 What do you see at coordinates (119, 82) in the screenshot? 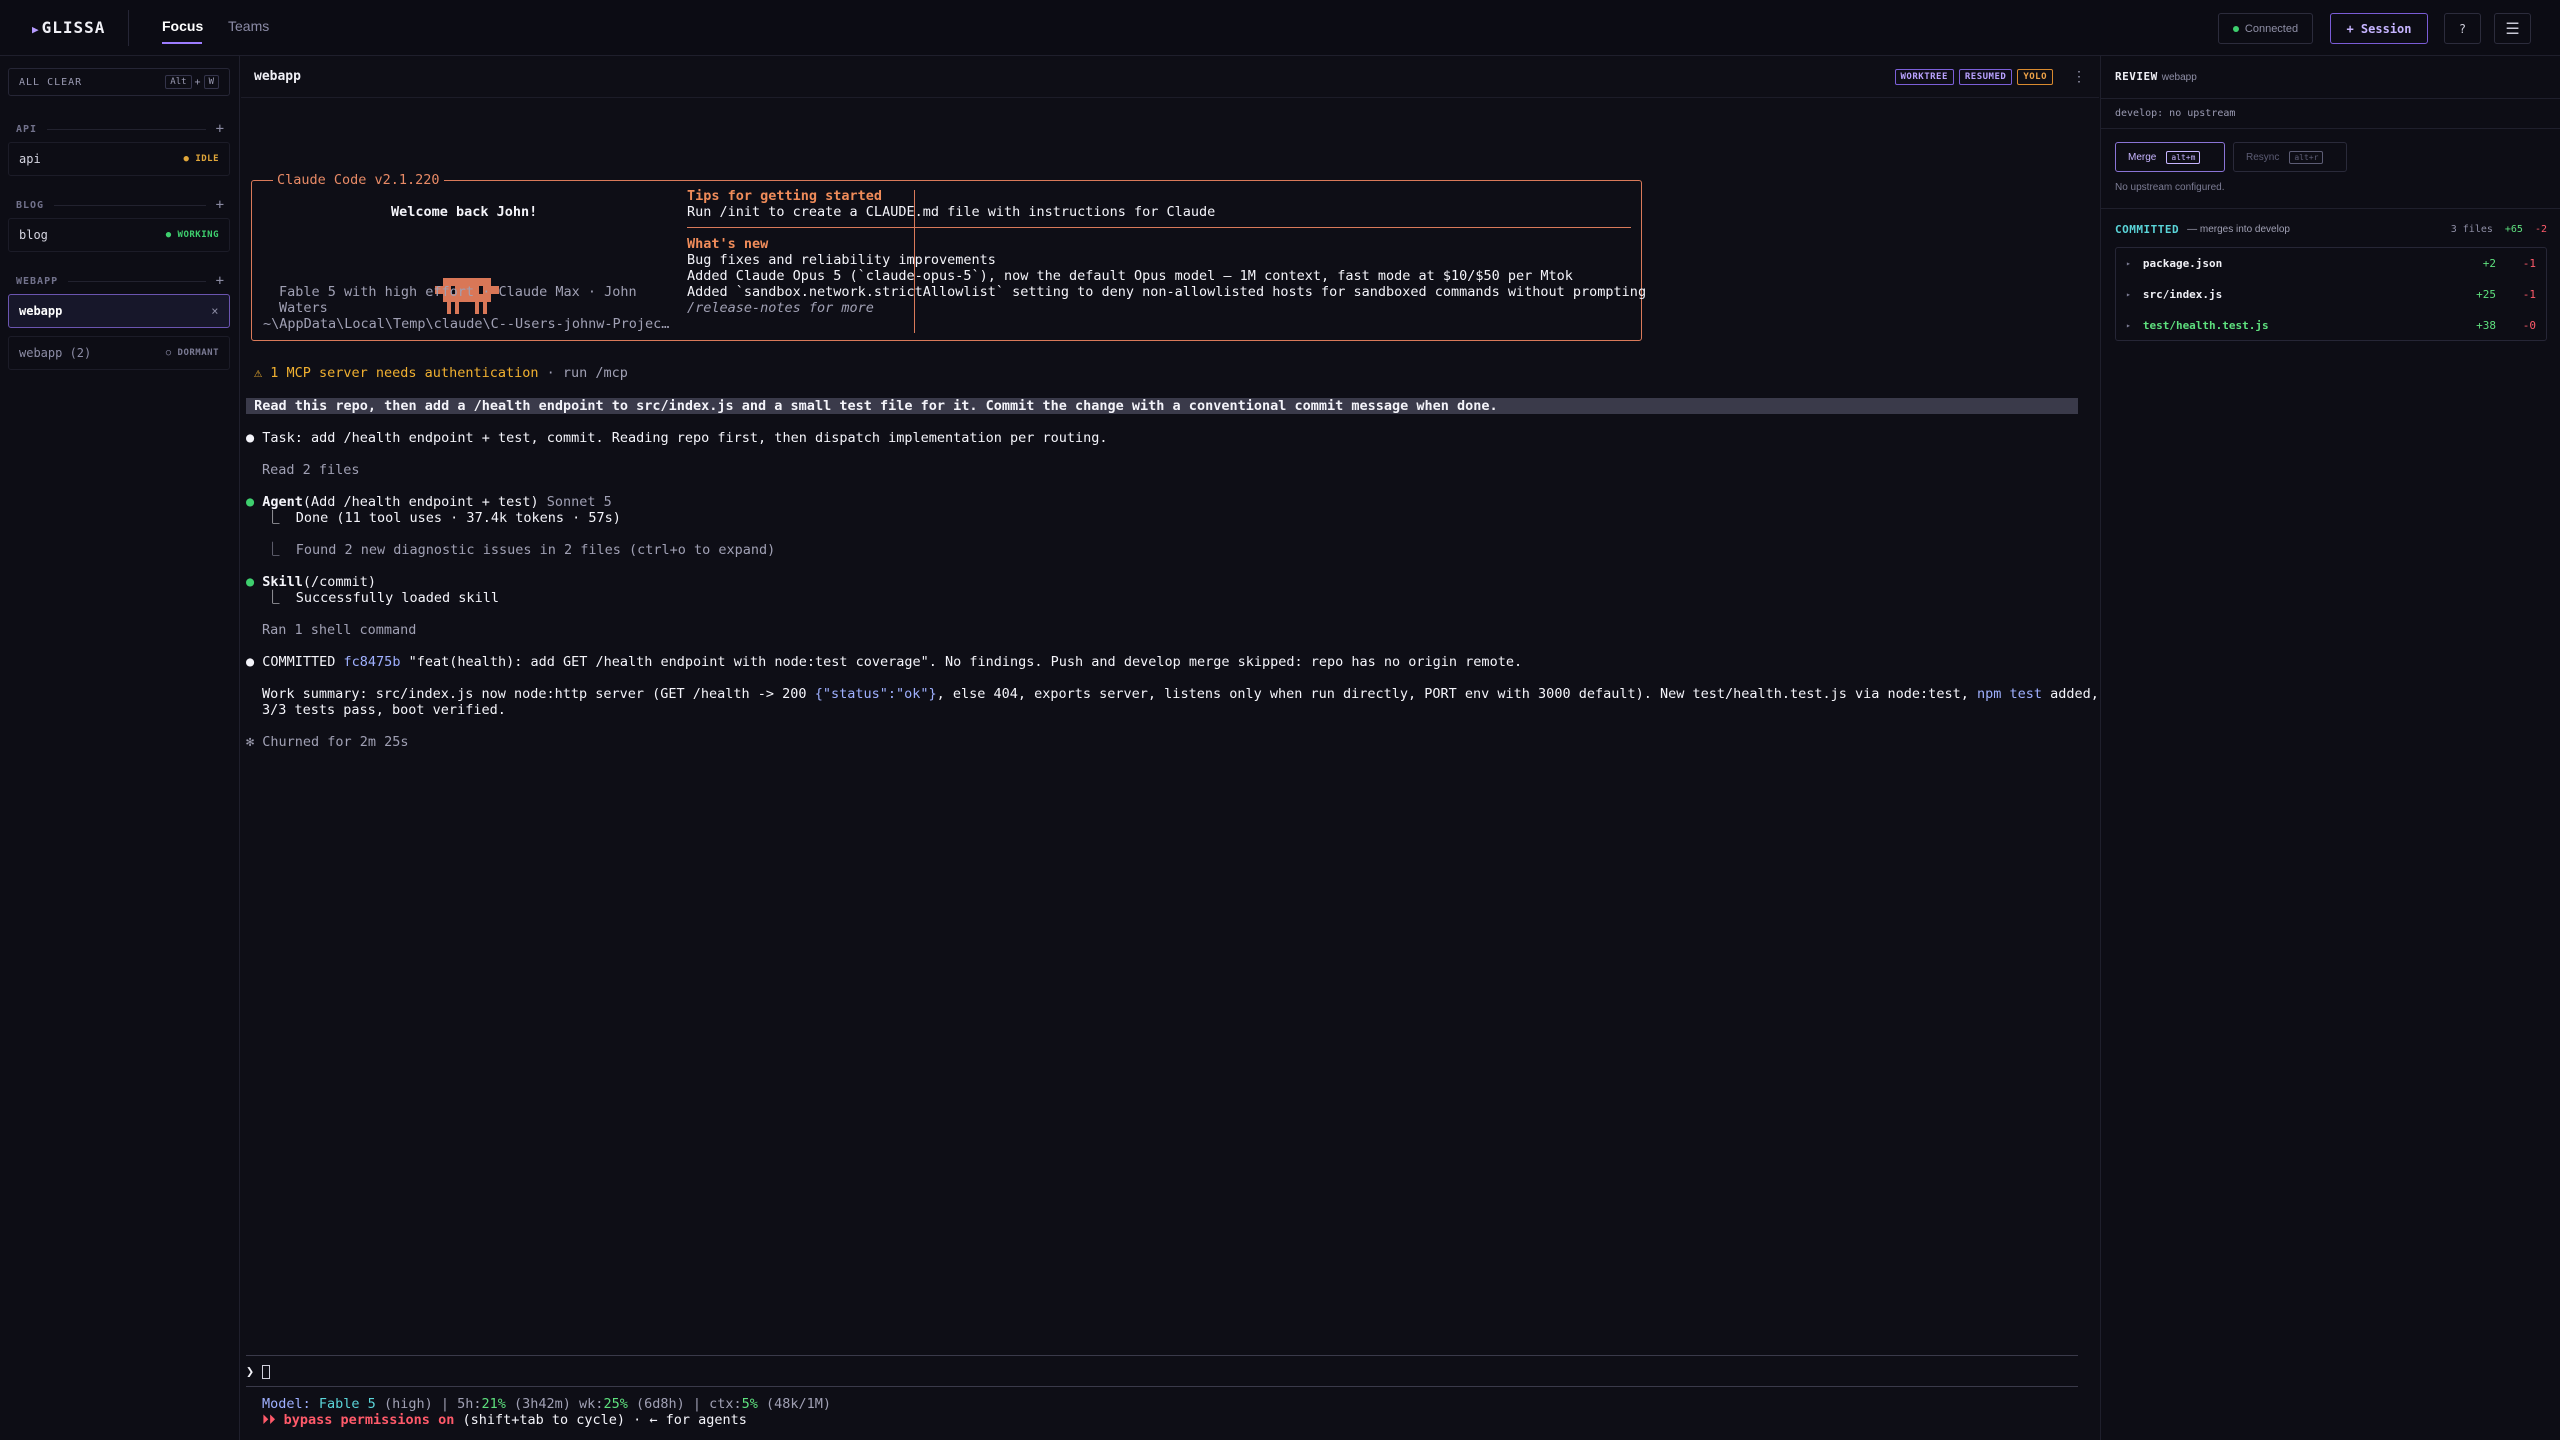
I see `all-clear-button: ALL CLEAR Alt + W` at bounding box center [119, 82].